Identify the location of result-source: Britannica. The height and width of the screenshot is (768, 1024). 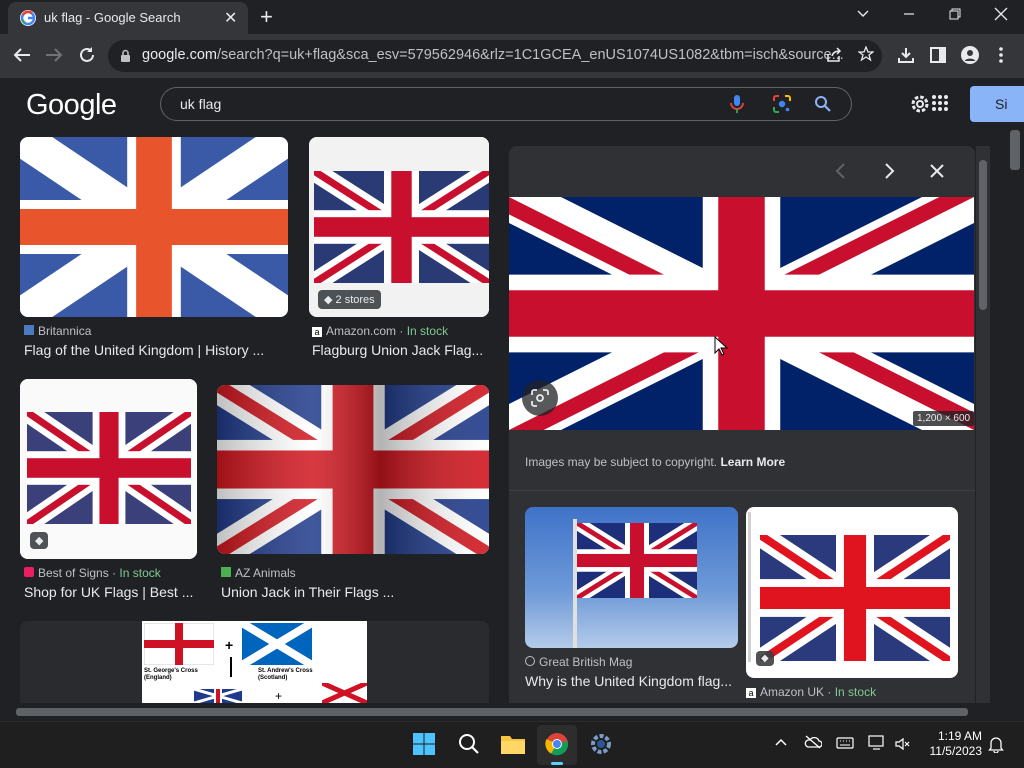
(57, 331).